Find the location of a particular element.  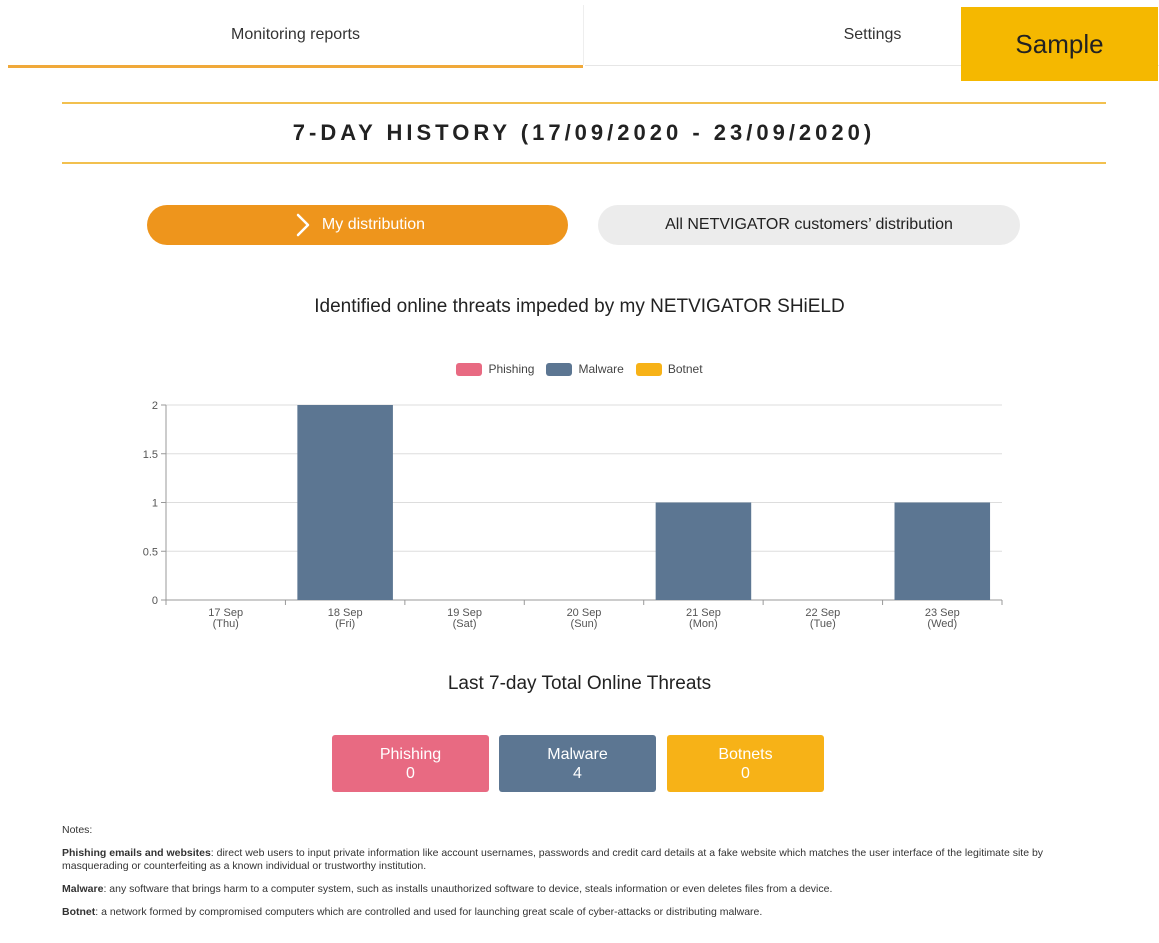

all-customers-distribution-label: All NETVIGATOR customers’ distribution is located at coordinates (809, 224).